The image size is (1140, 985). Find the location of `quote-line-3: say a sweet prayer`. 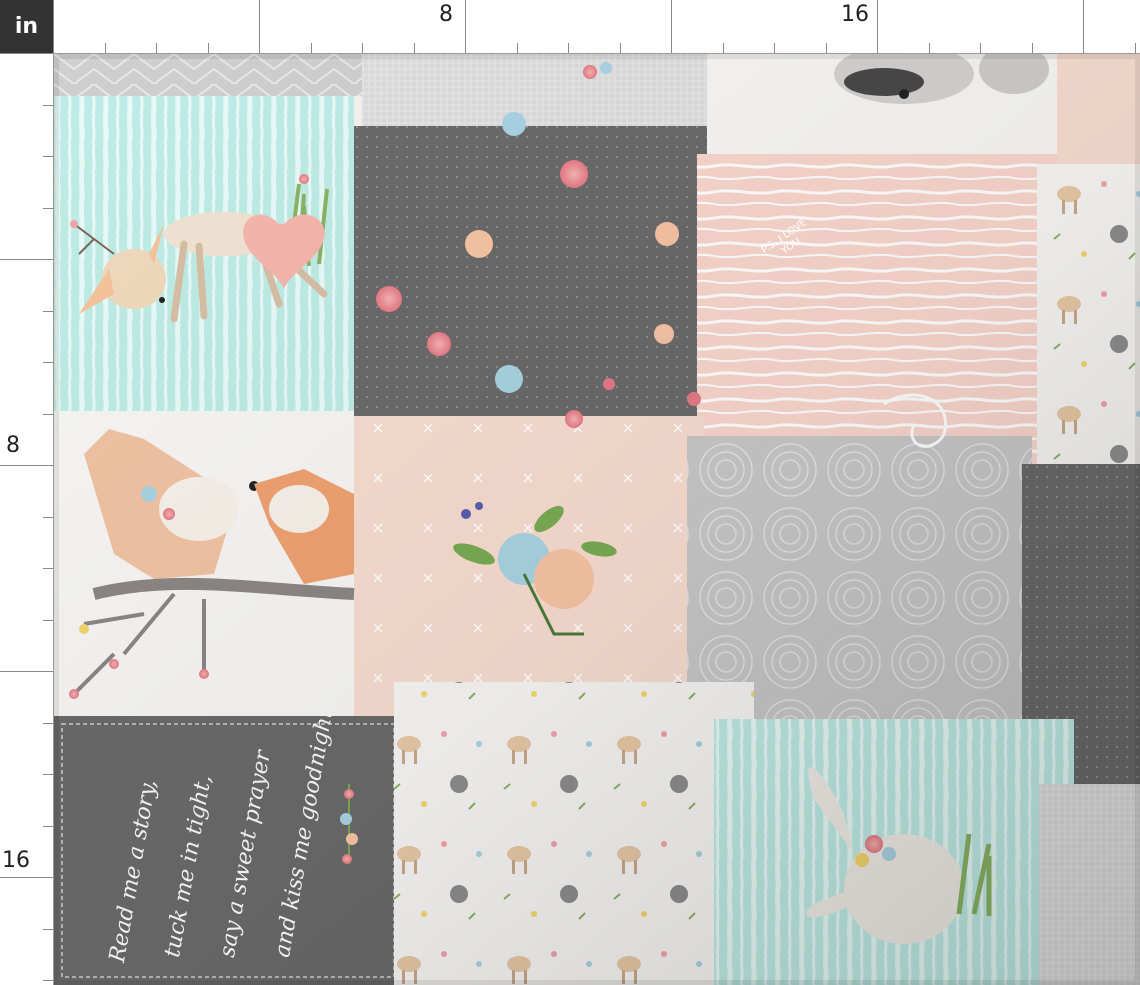

quote-line-3: say a sweet prayer is located at coordinates (246, 854).